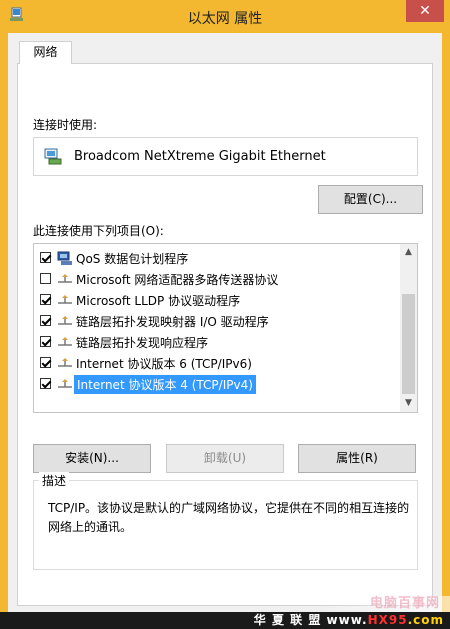  What do you see at coordinates (387, 620) in the screenshot?
I see `watermark-domain: HX95` at bounding box center [387, 620].